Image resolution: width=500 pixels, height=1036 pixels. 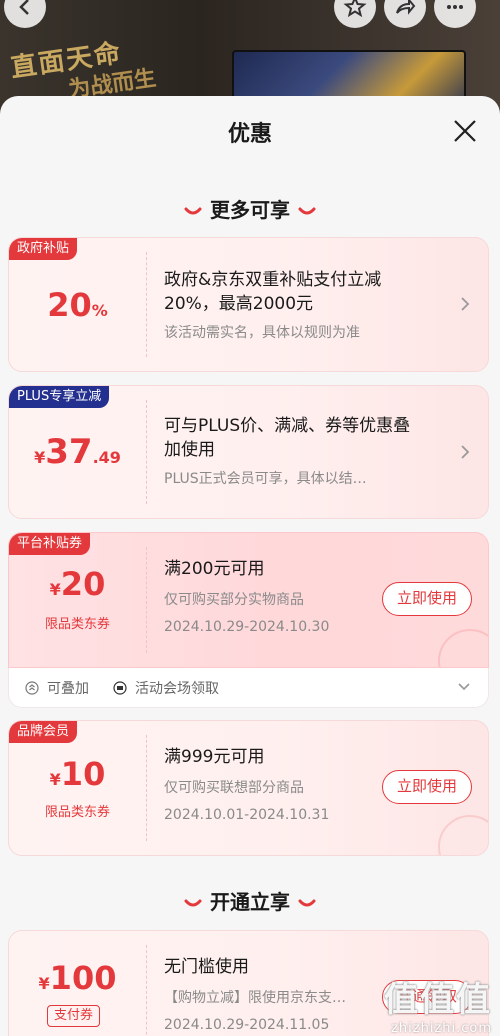 What do you see at coordinates (248, 688) in the screenshot?
I see `coupon-stack-row: 可叠加 活动会场领取` at bounding box center [248, 688].